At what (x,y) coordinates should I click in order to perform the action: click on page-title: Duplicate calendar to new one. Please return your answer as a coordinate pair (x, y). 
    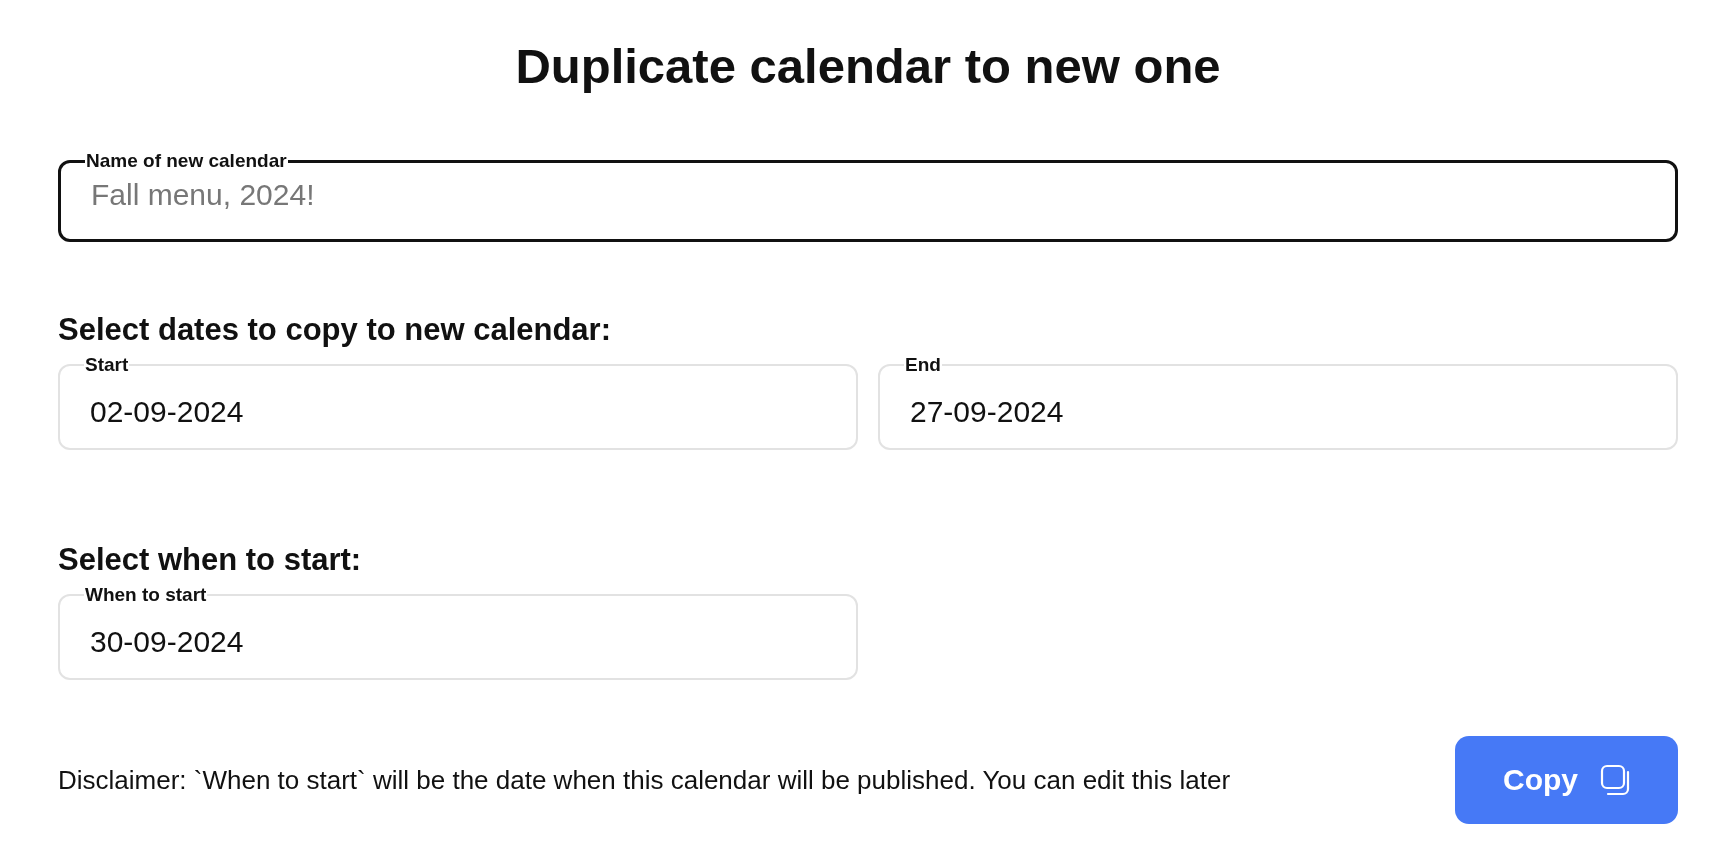
    Looking at the image, I should click on (868, 66).